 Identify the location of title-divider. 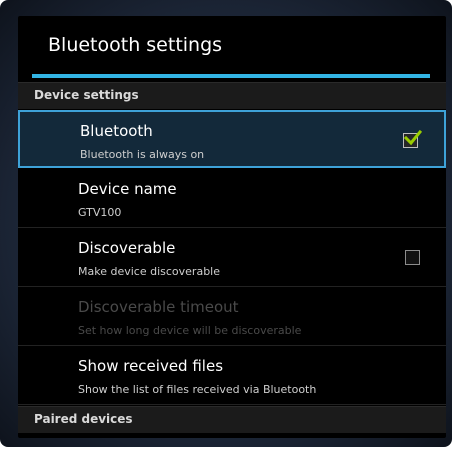
(231, 76).